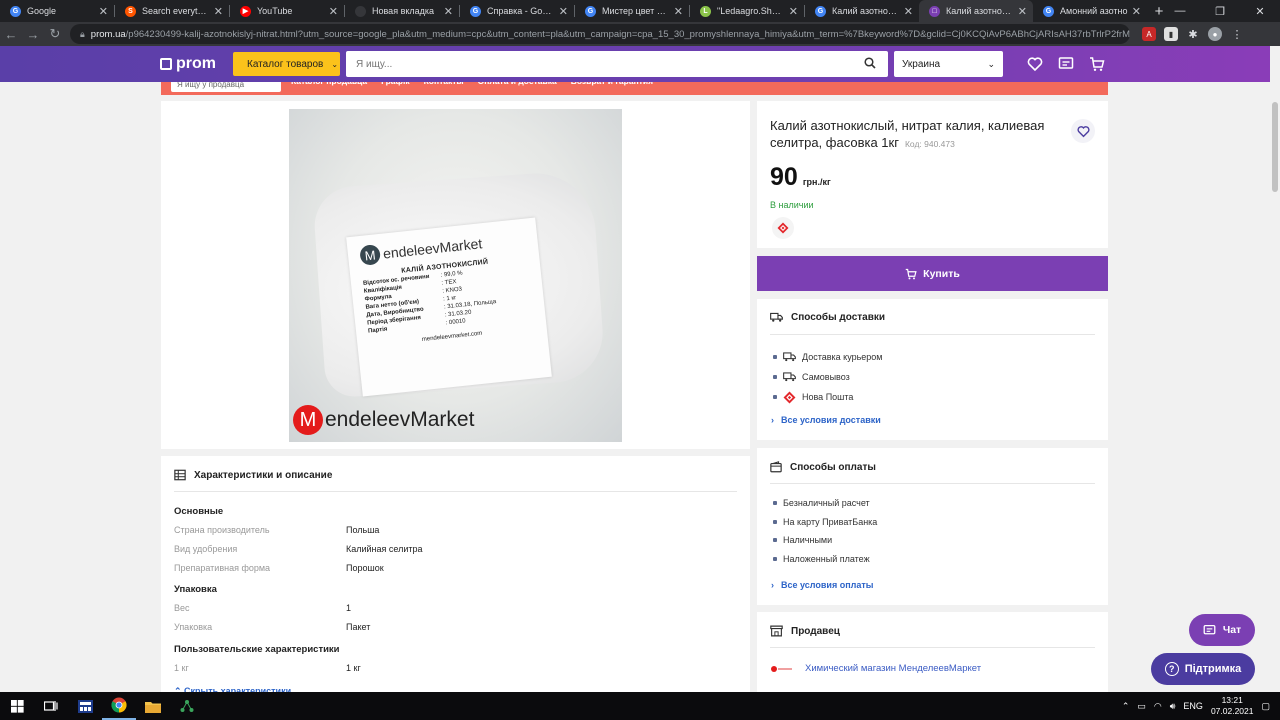  What do you see at coordinates (632, 11) in the screenshot?
I see `browser-tab: G Мистер цвет анилк ✕` at bounding box center [632, 11].